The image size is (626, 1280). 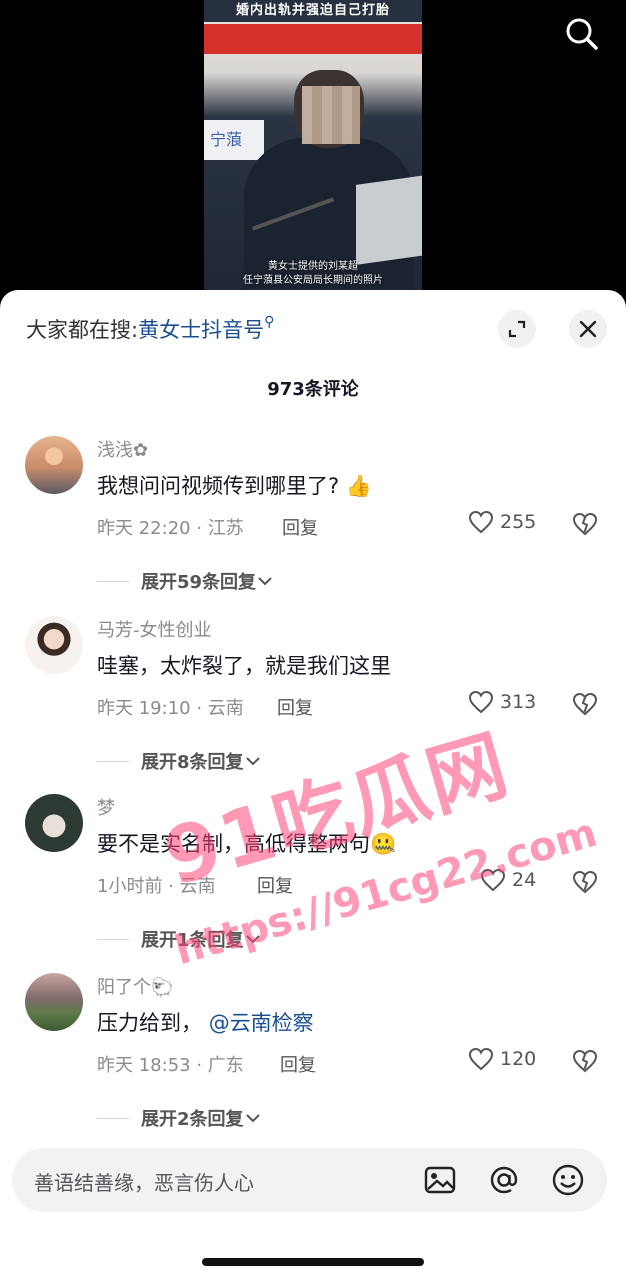 I want to click on search-suggestion: 大家都在搜:黄女士抖音号⚲, so click(x=150, y=329).